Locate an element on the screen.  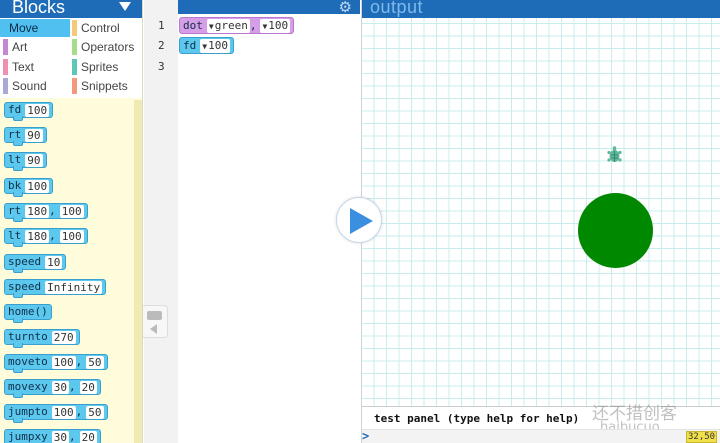
side-panel-tab is located at coordinates (155, 321).